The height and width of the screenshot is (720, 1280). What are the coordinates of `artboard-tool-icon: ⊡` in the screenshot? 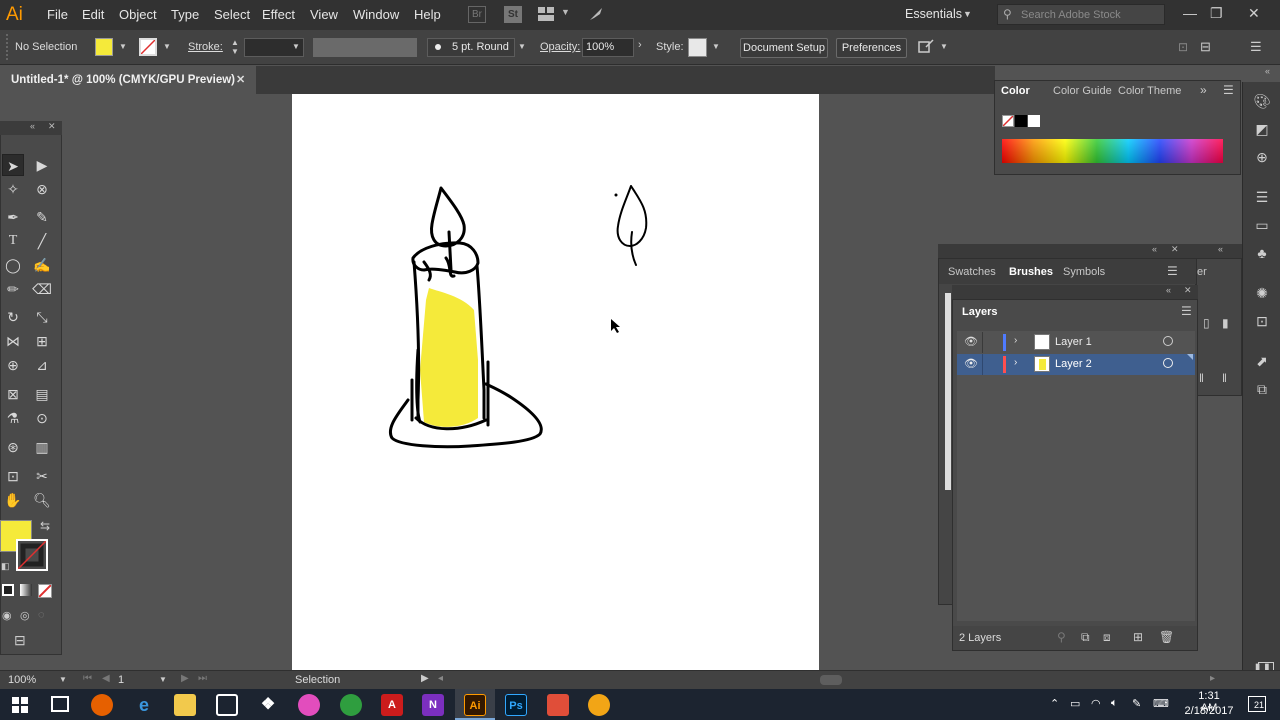 It's located at (13, 476).